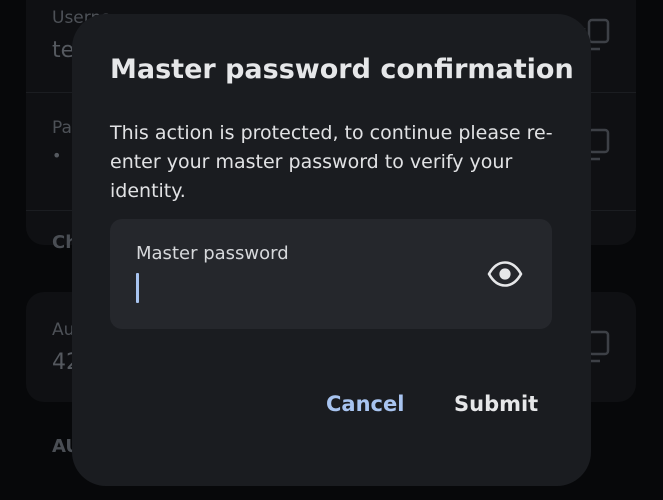  I want to click on dialog-actions: Cancel Submit, so click(331, 407).